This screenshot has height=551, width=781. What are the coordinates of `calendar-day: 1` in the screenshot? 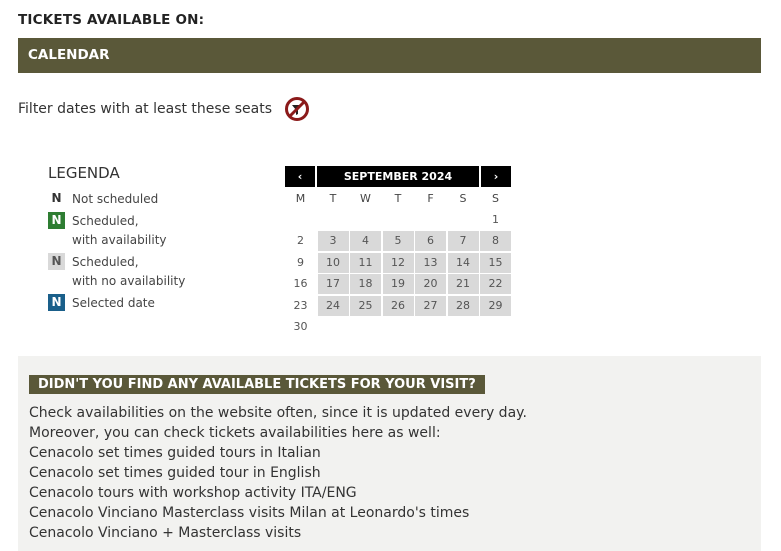 It's located at (495, 219).